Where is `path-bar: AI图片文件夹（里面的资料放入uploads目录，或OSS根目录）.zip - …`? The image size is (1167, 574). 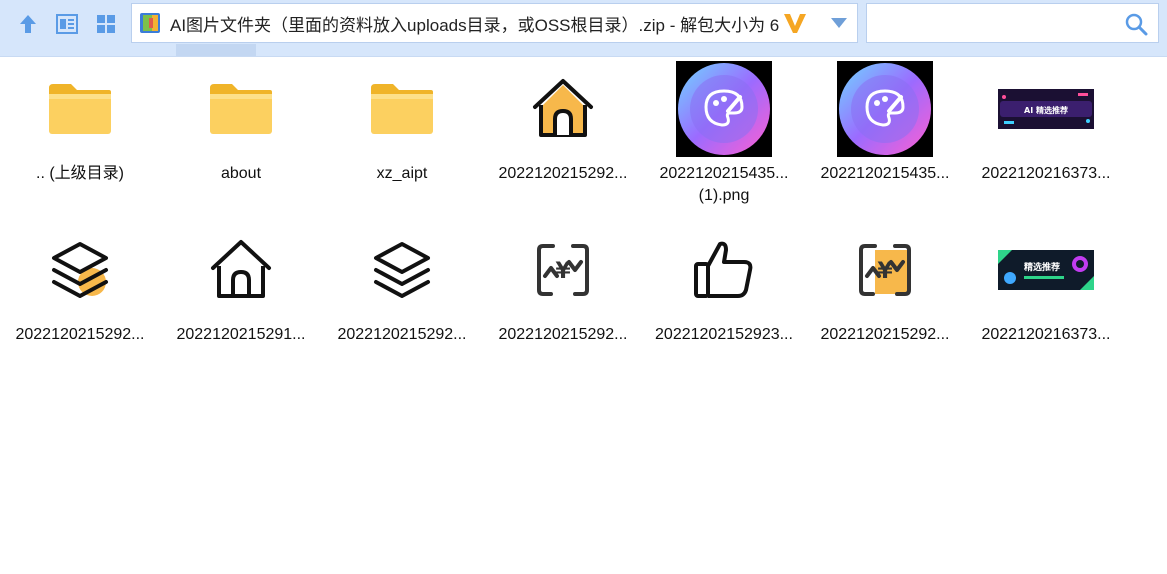 path-bar: AI图片文件夹（里面的资料放入uploads目录，或OSS根目录）.zip - … is located at coordinates (494, 23).